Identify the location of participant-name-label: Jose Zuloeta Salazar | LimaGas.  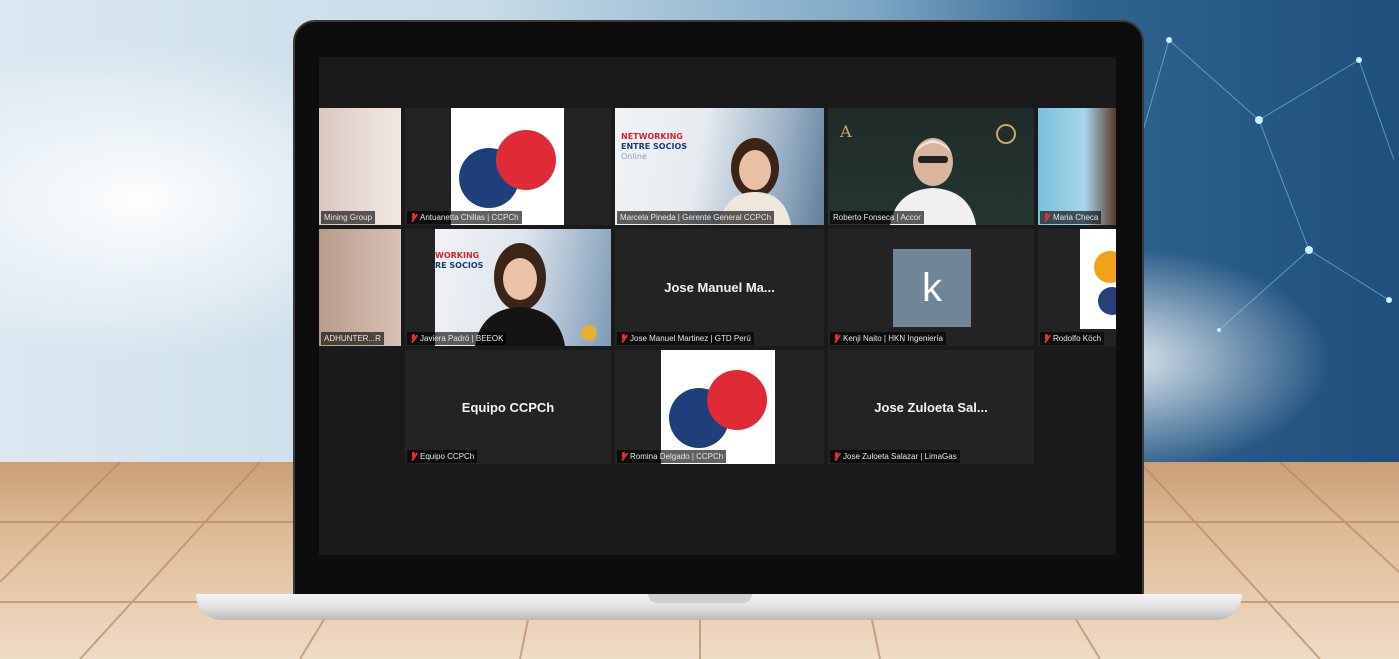
(895, 456).